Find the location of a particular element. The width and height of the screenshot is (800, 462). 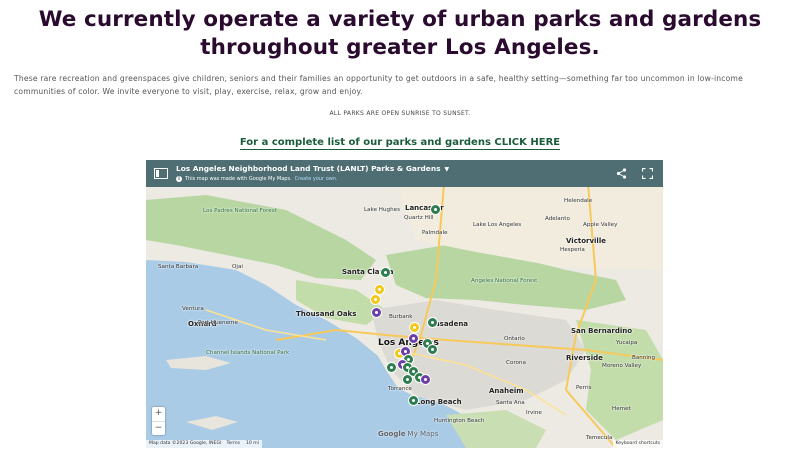

map-place-label: Hemet is located at coordinates (621, 409).